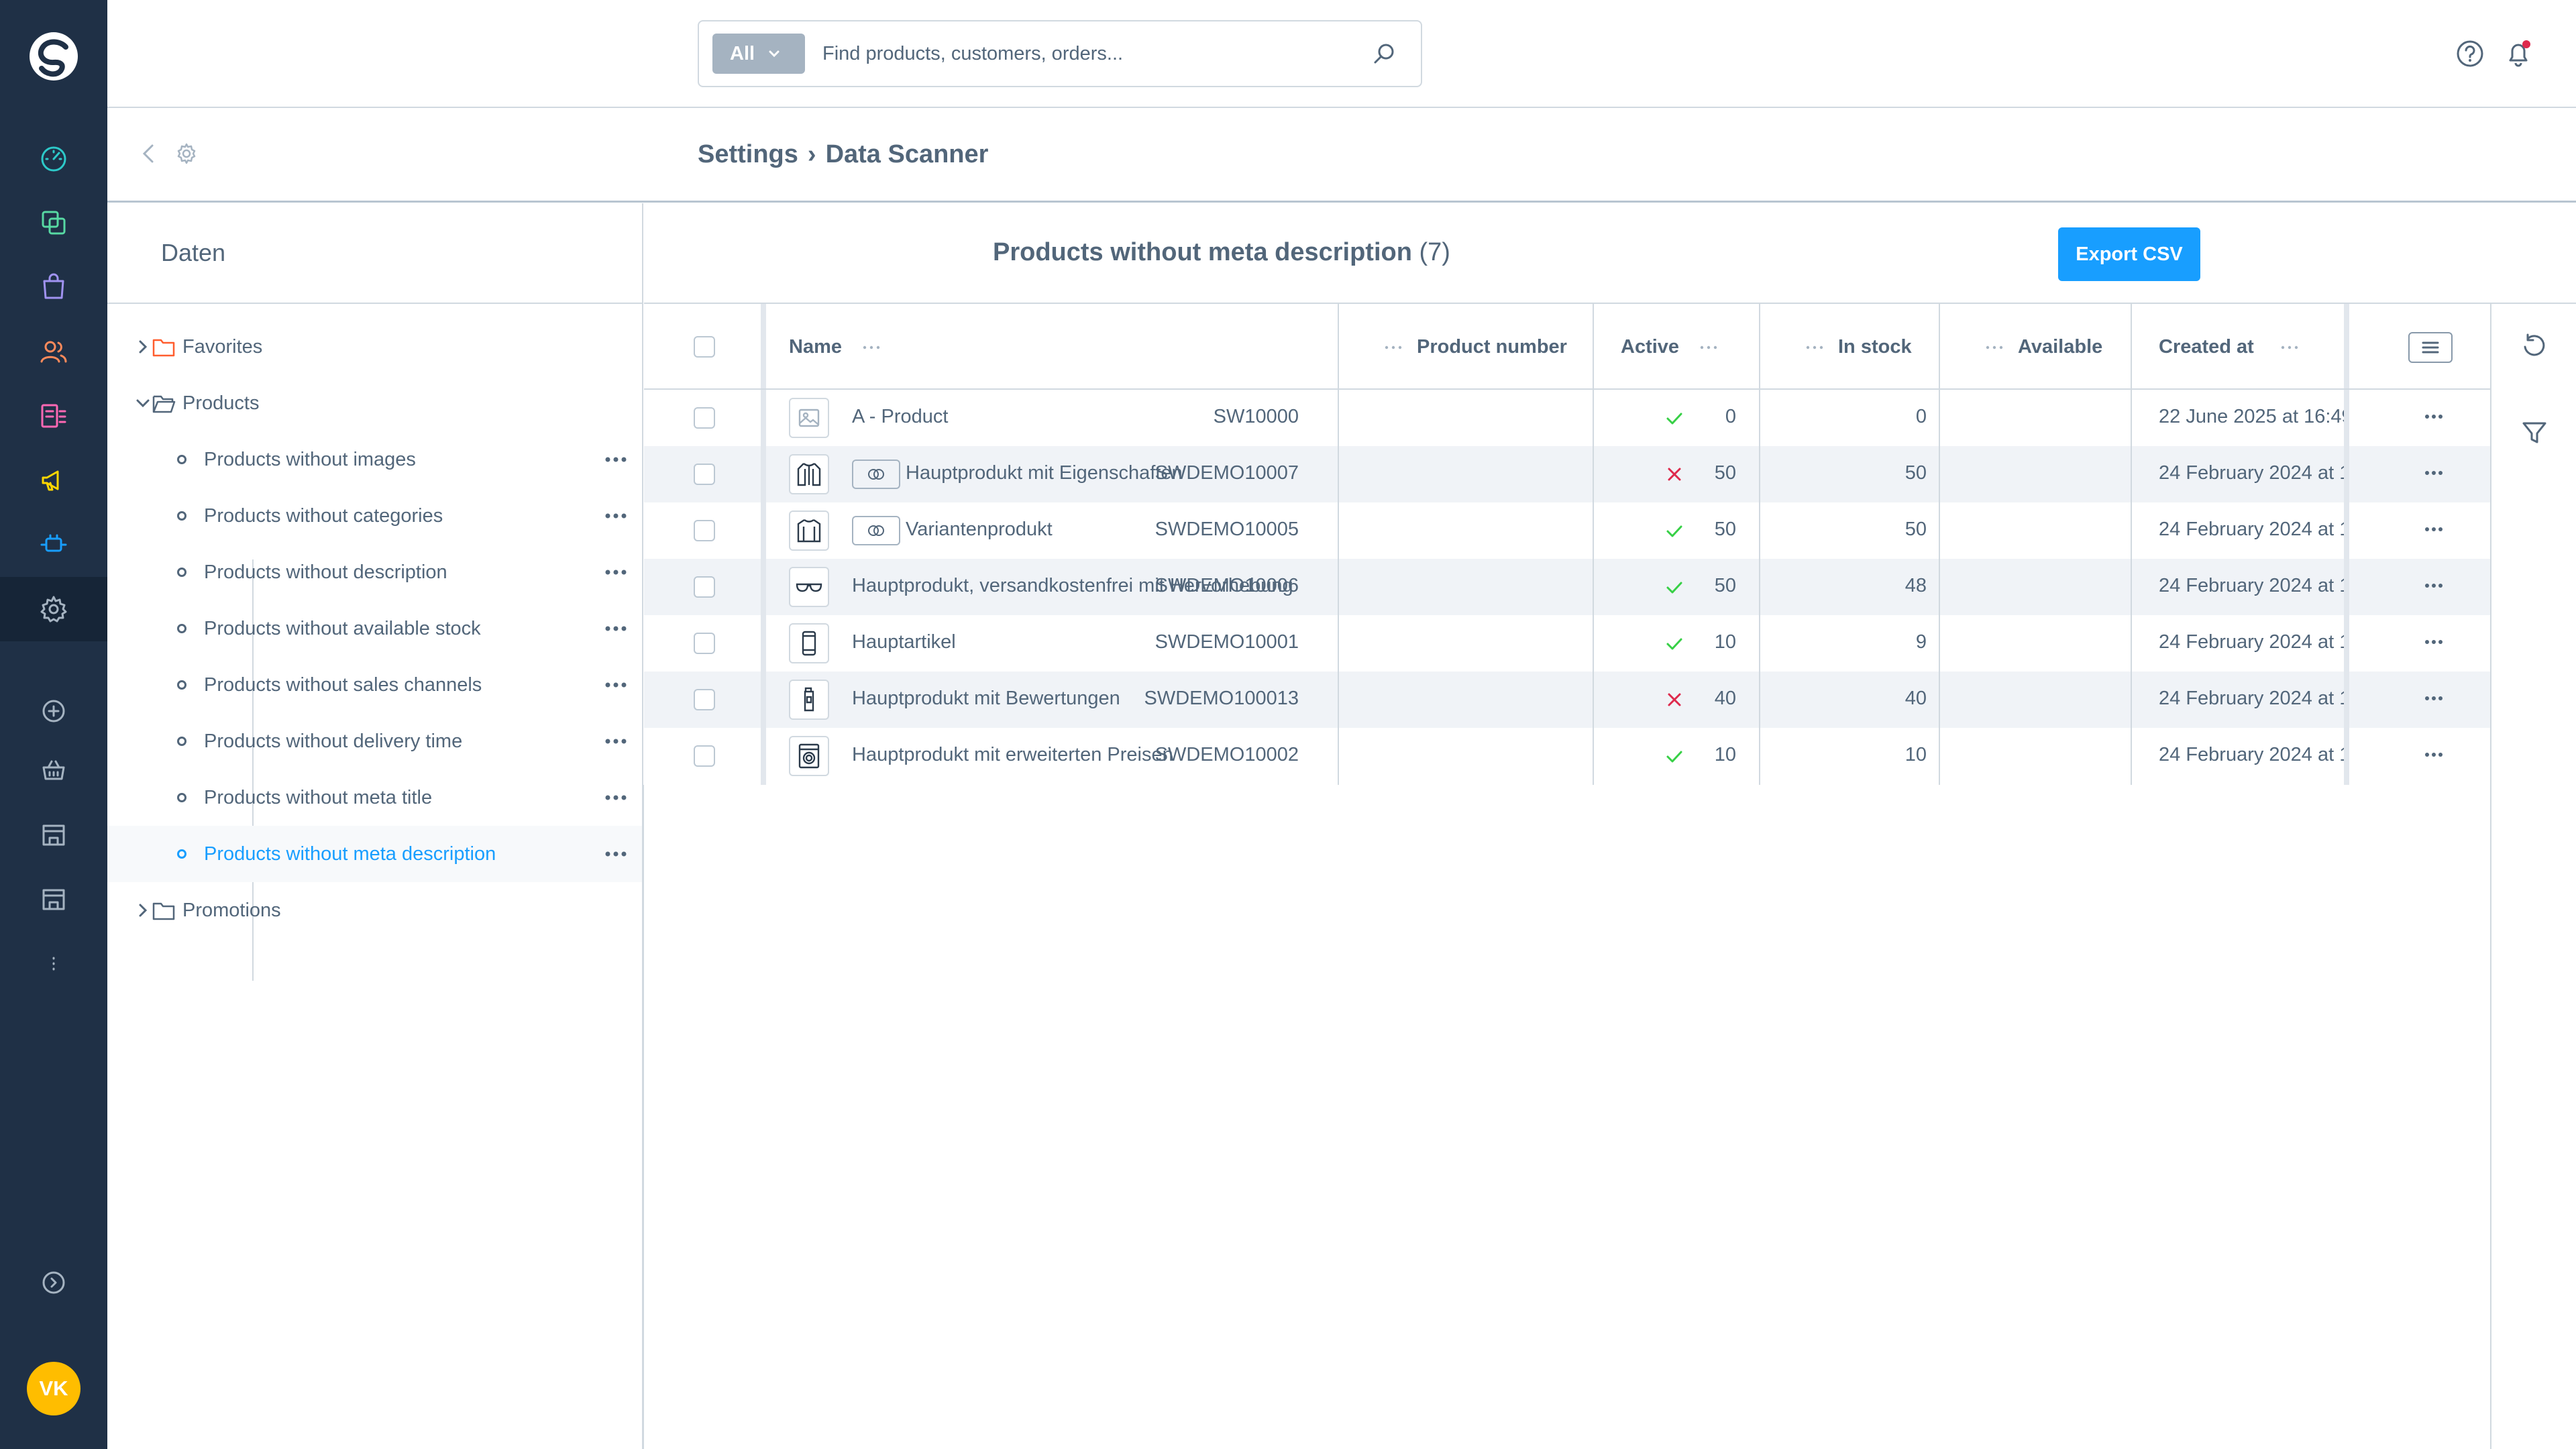 The image size is (2576, 1449). What do you see at coordinates (2206, 347) in the screenshot?
I see `column-header-created-at: Created at` at bounding box center [2206, 347].